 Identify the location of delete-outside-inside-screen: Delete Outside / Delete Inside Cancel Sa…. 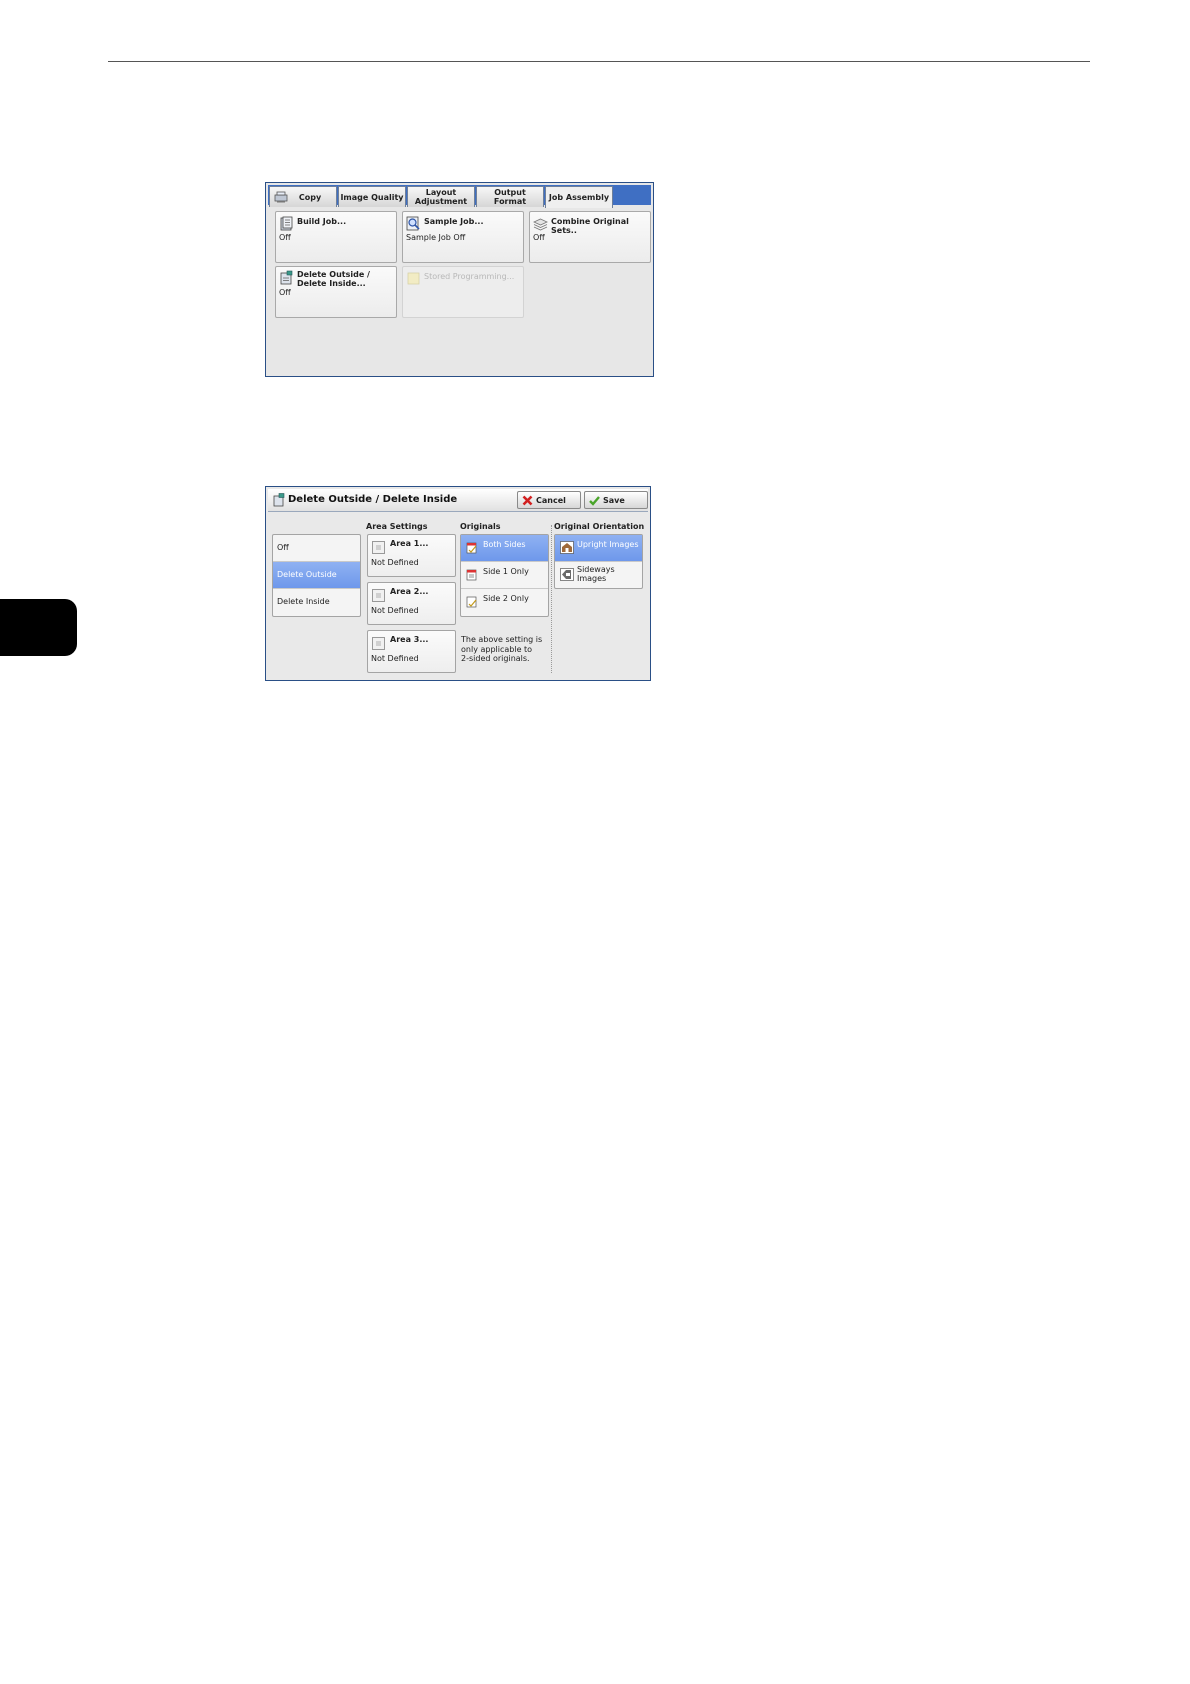
(458, 583).